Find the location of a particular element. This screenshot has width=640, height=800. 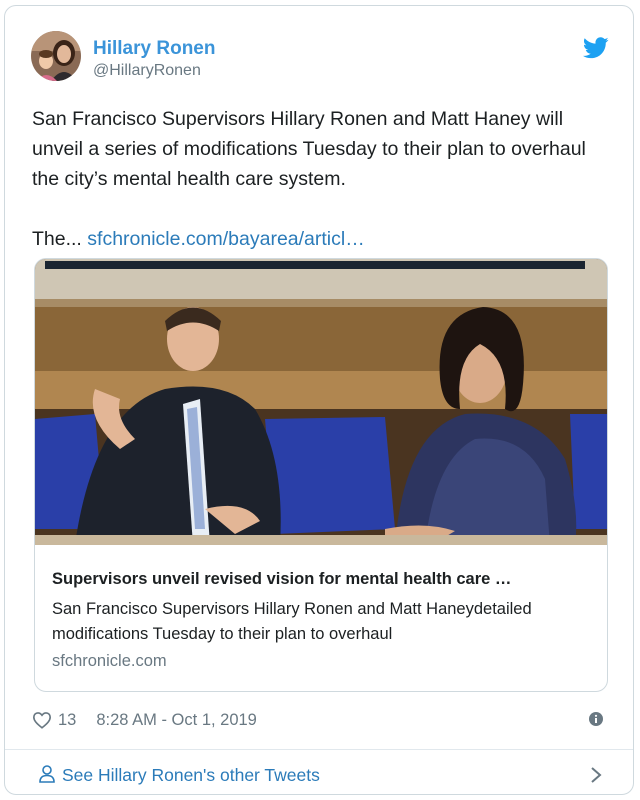

see-other-tweets-label: See Hillary Ronen's other Tweets is located at coordinates (191, 775).